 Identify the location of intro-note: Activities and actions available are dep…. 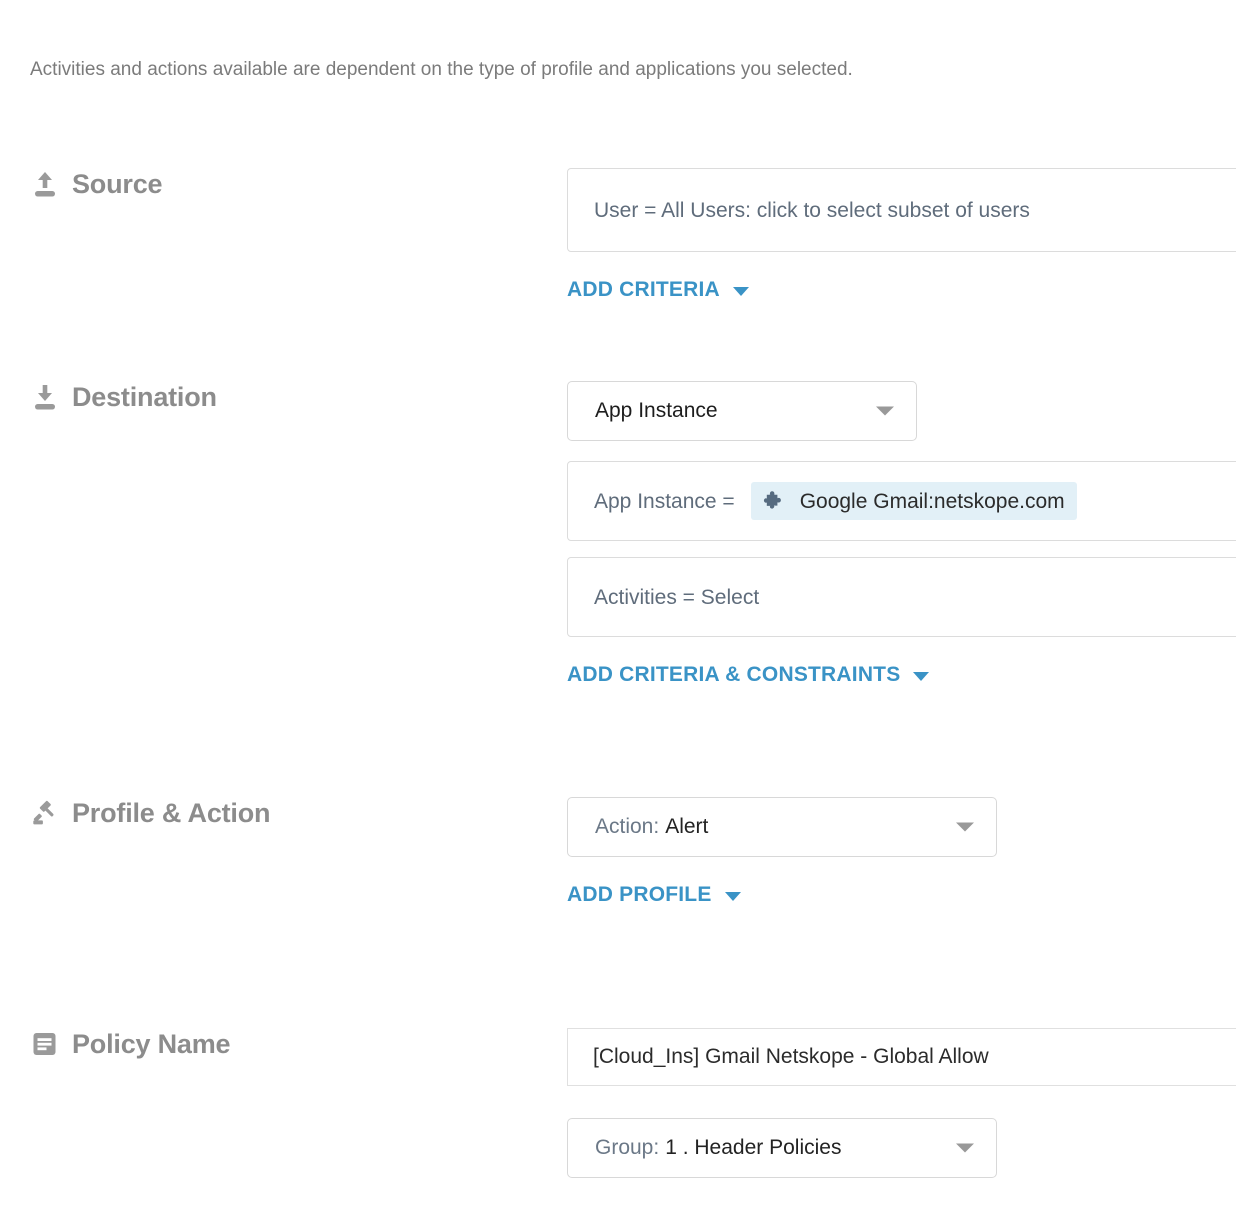
(441, 69).